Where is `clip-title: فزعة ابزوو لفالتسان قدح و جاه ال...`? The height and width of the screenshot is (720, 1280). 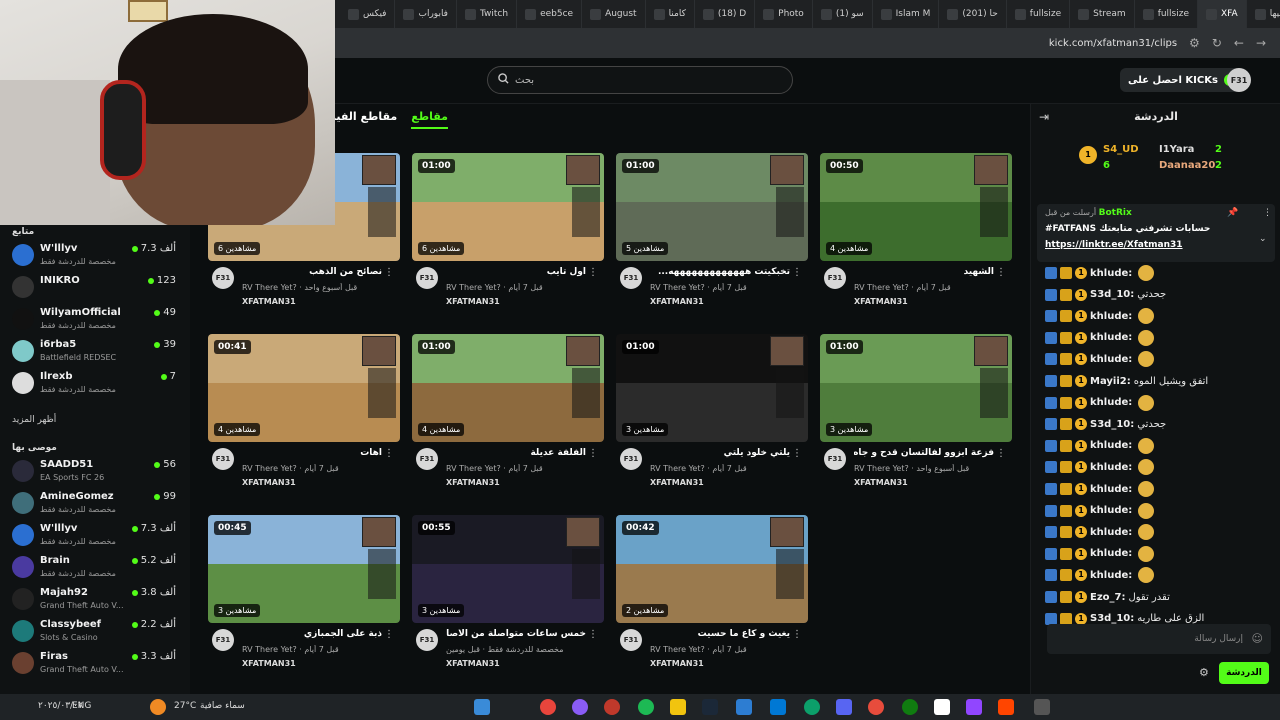
clip-title: فزعة ابزوو لفالتسان قدح و جاه ال... is located at coordinates (924, 453).